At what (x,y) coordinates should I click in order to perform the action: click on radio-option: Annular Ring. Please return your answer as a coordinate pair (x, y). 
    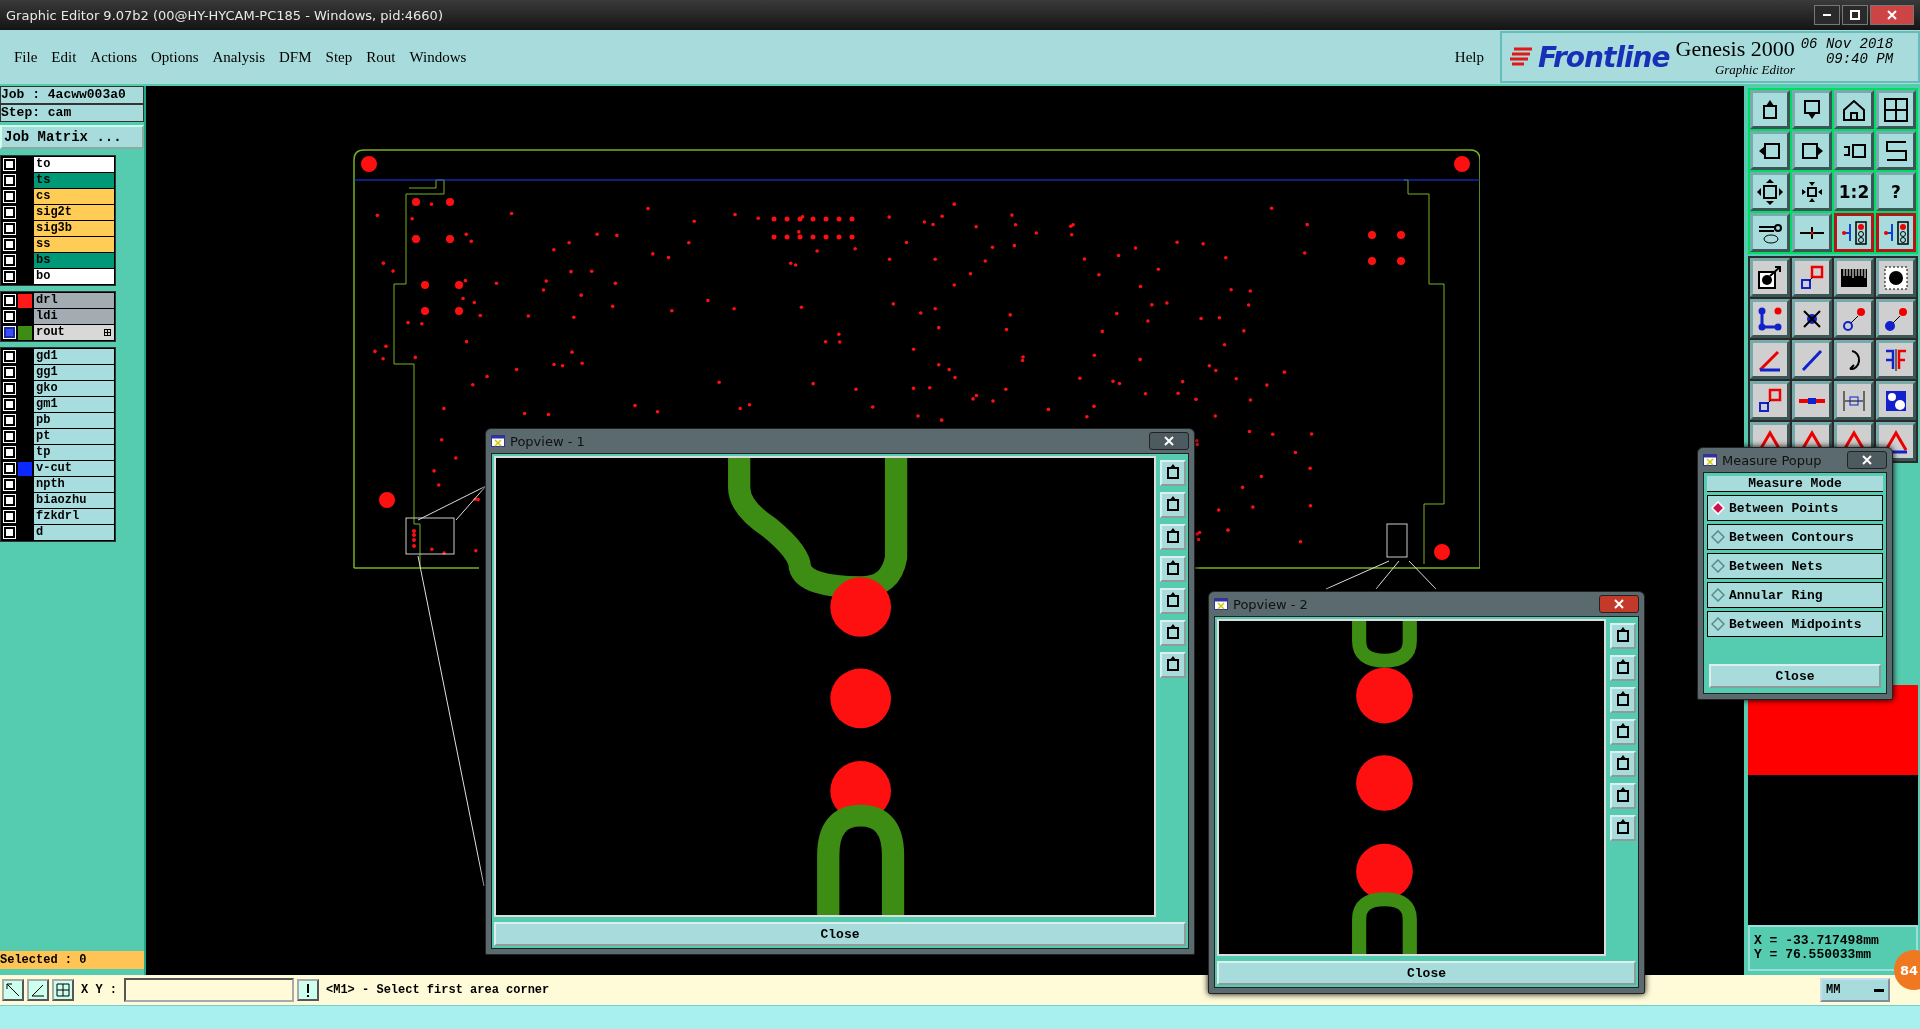
    Looking at the image, I should click on (1795, 595).